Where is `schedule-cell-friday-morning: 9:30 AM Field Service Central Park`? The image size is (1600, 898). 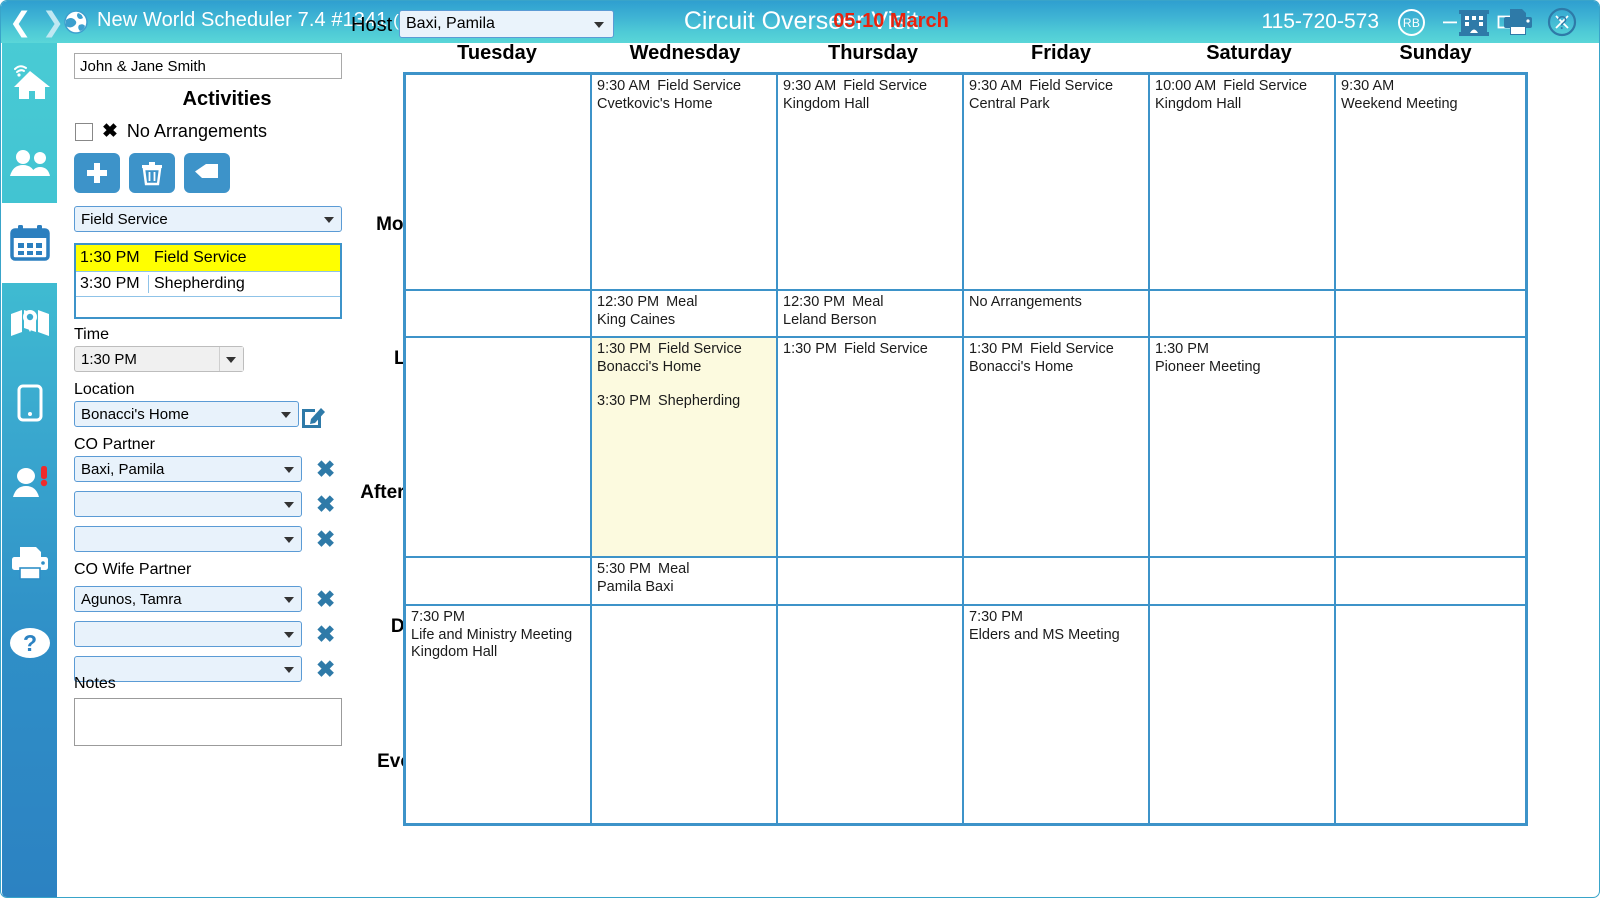 schedule-cell-friday-morning: 9:30 AM Field Service Central Park is located at coordinates (1057, 183).